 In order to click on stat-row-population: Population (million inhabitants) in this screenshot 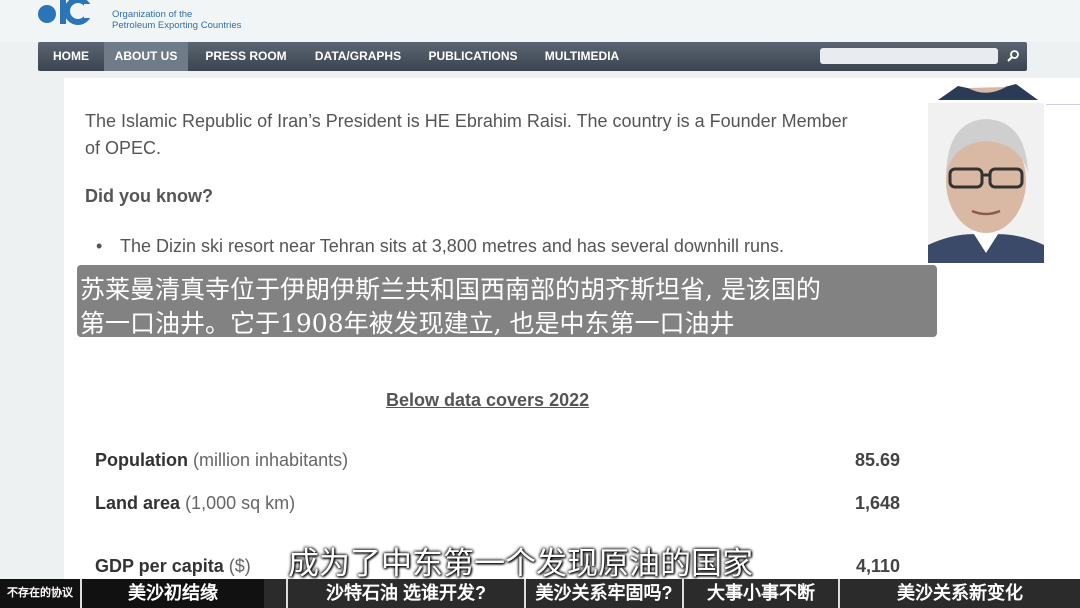, I will do `click(221, 460)`.